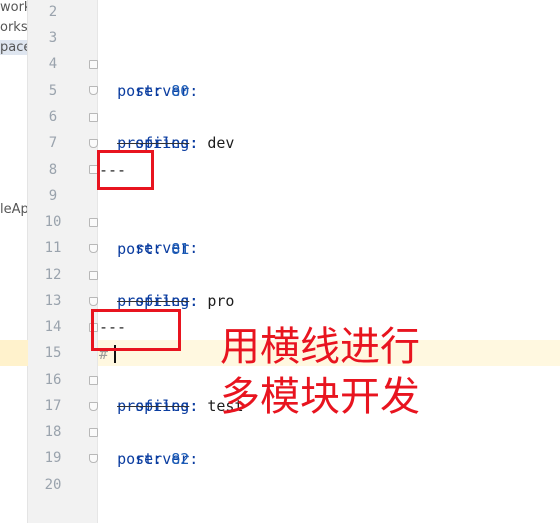  Describe the element at coordinates (53, 458) in the screenshot. I see `line-number: 19` at that location.